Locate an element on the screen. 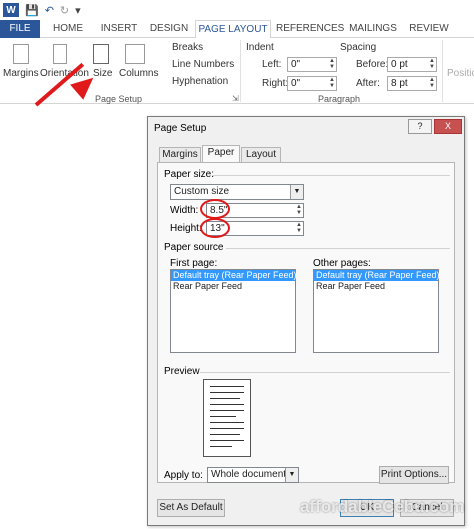 The width and height of the screenshot is (474, 529). tab-layout: Layout is located at coordinates (261, 154).